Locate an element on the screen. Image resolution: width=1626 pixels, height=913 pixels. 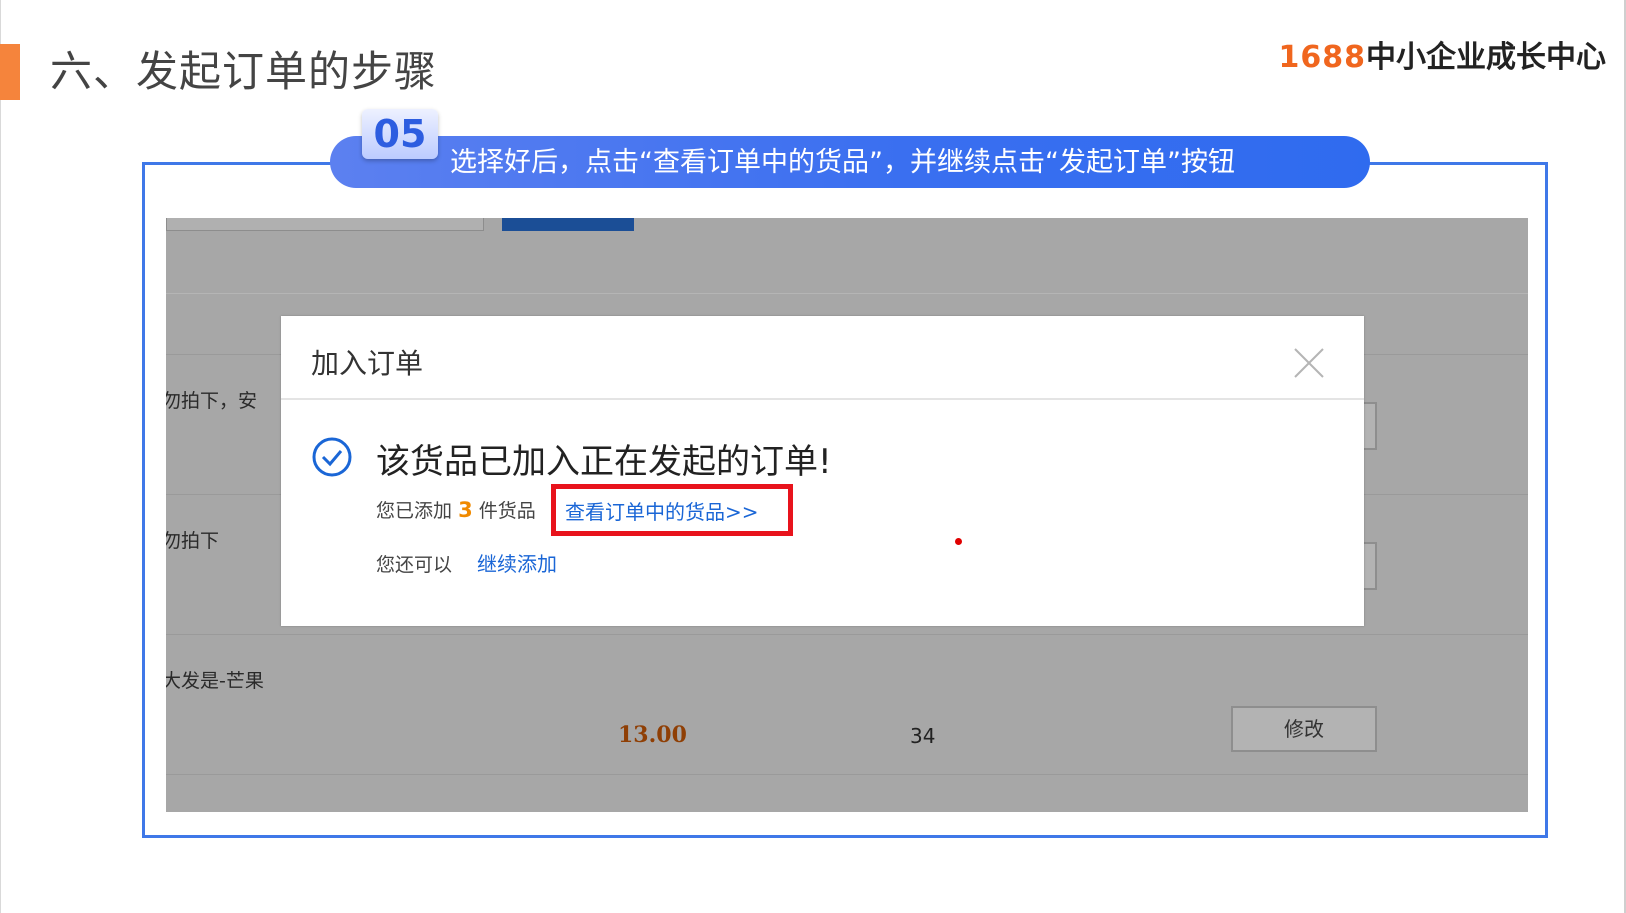
dialog-header: 加入订单 is located at coordinates (822, 358).